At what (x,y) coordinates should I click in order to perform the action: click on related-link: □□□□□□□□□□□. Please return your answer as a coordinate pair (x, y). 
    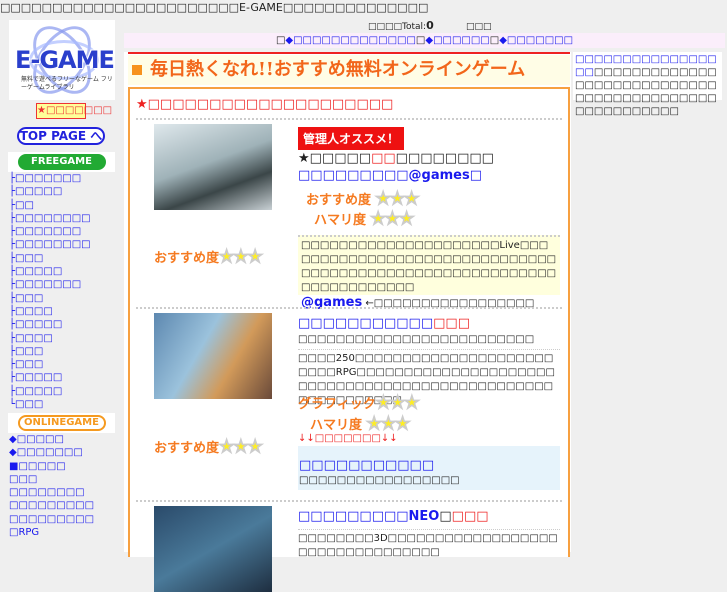
    Looking at the image, I should click on (429, 465).